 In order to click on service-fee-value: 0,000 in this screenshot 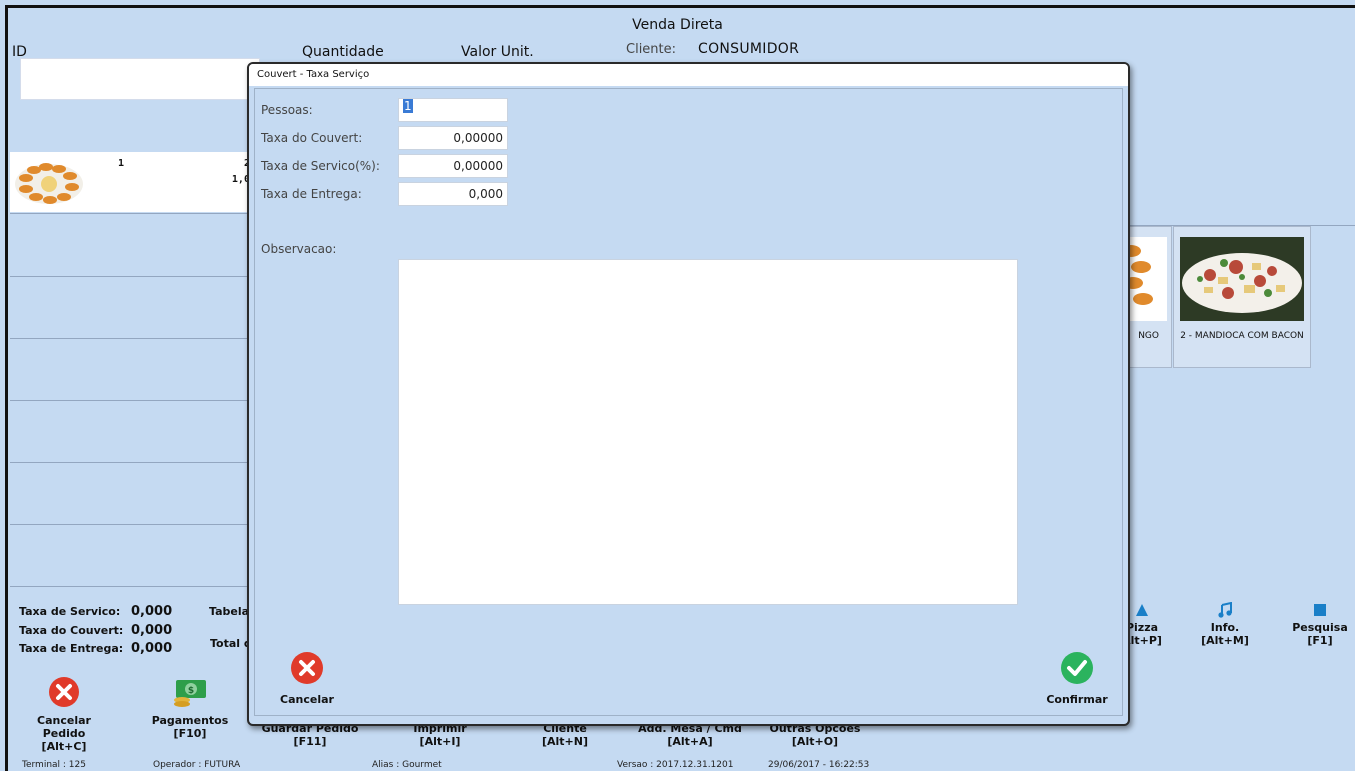, I will do `click(152, 611)`.